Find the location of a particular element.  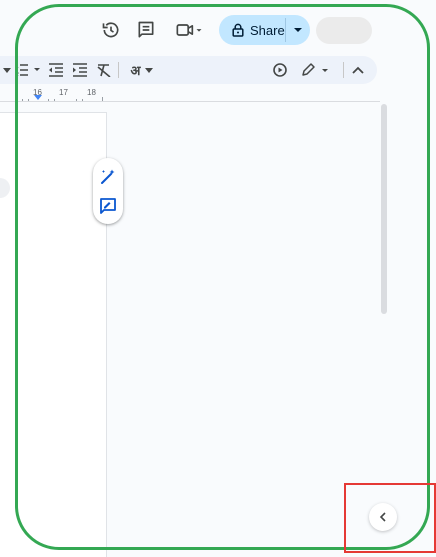

increase-indent-button is located at coordinates (80, 70).